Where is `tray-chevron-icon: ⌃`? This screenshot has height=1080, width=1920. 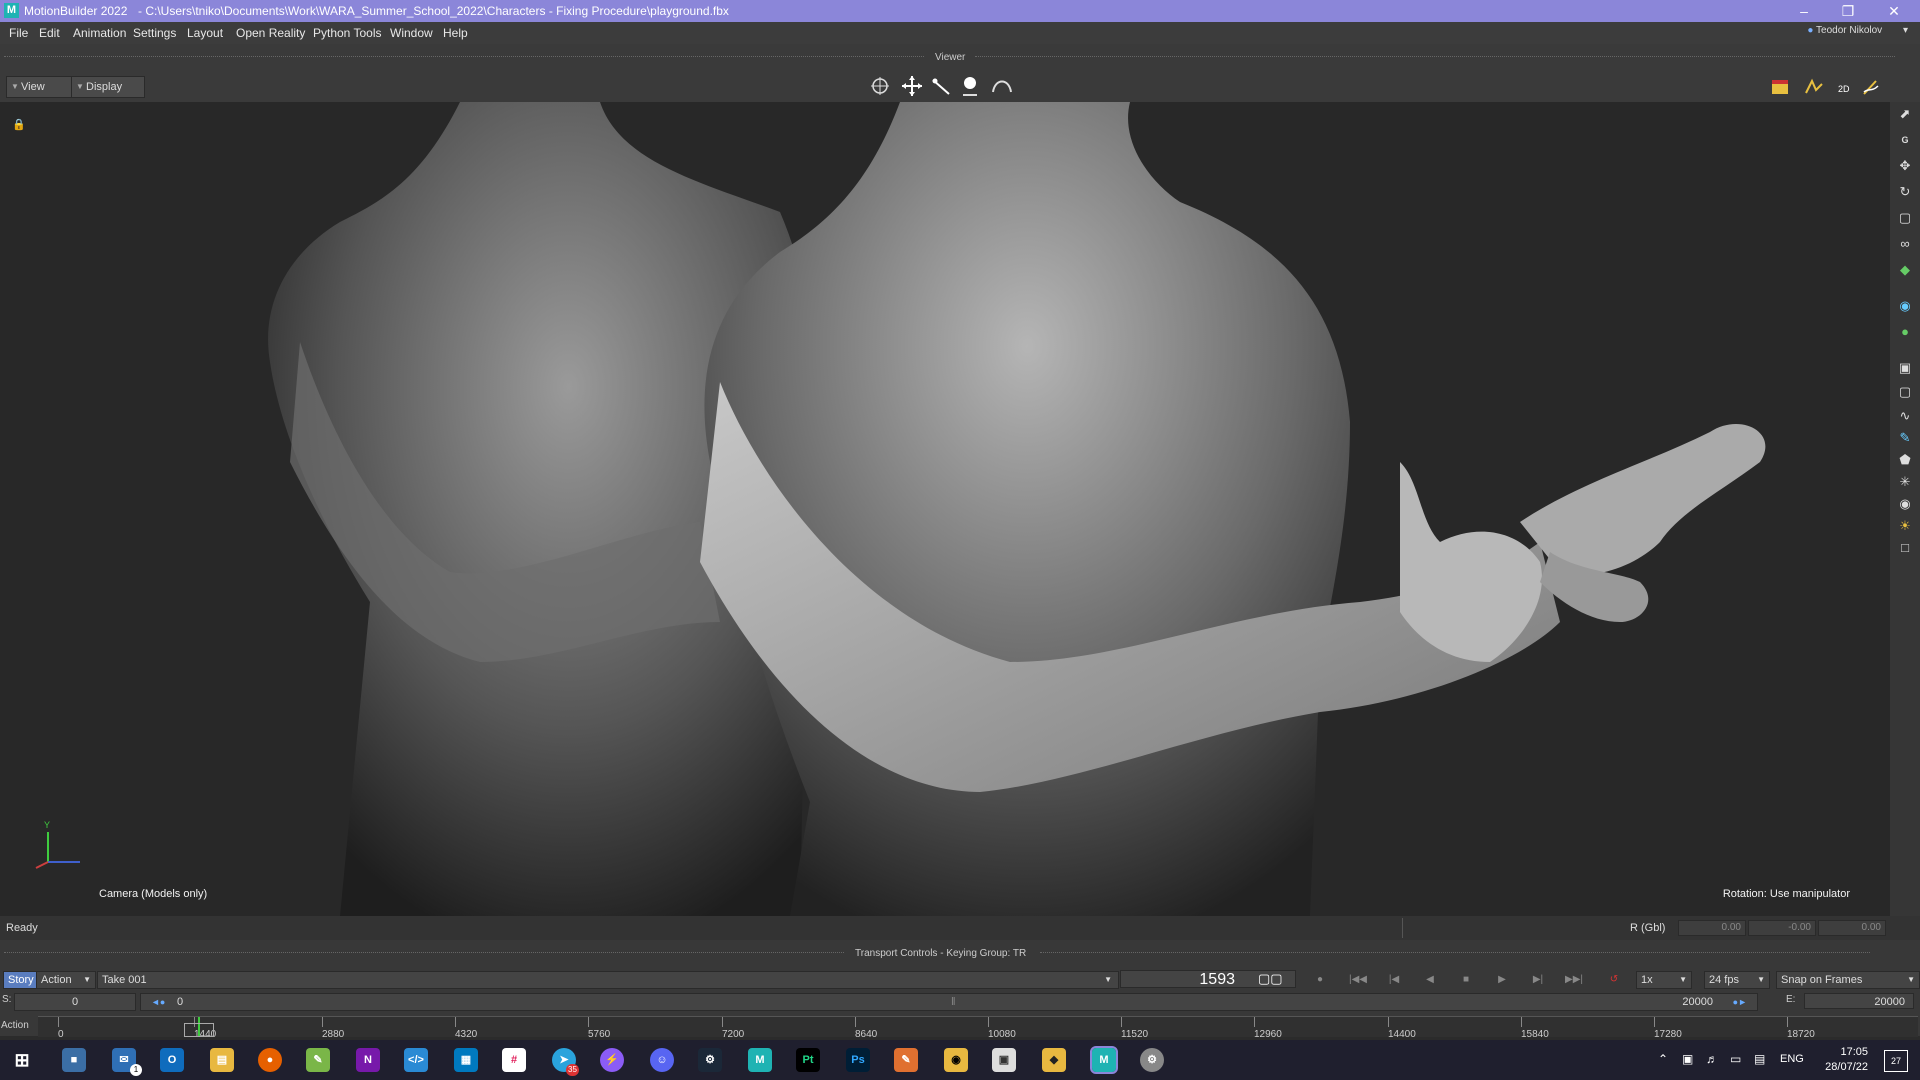 tray-chevron-icon: ⌃ is located at coordinates (1663, 1059).